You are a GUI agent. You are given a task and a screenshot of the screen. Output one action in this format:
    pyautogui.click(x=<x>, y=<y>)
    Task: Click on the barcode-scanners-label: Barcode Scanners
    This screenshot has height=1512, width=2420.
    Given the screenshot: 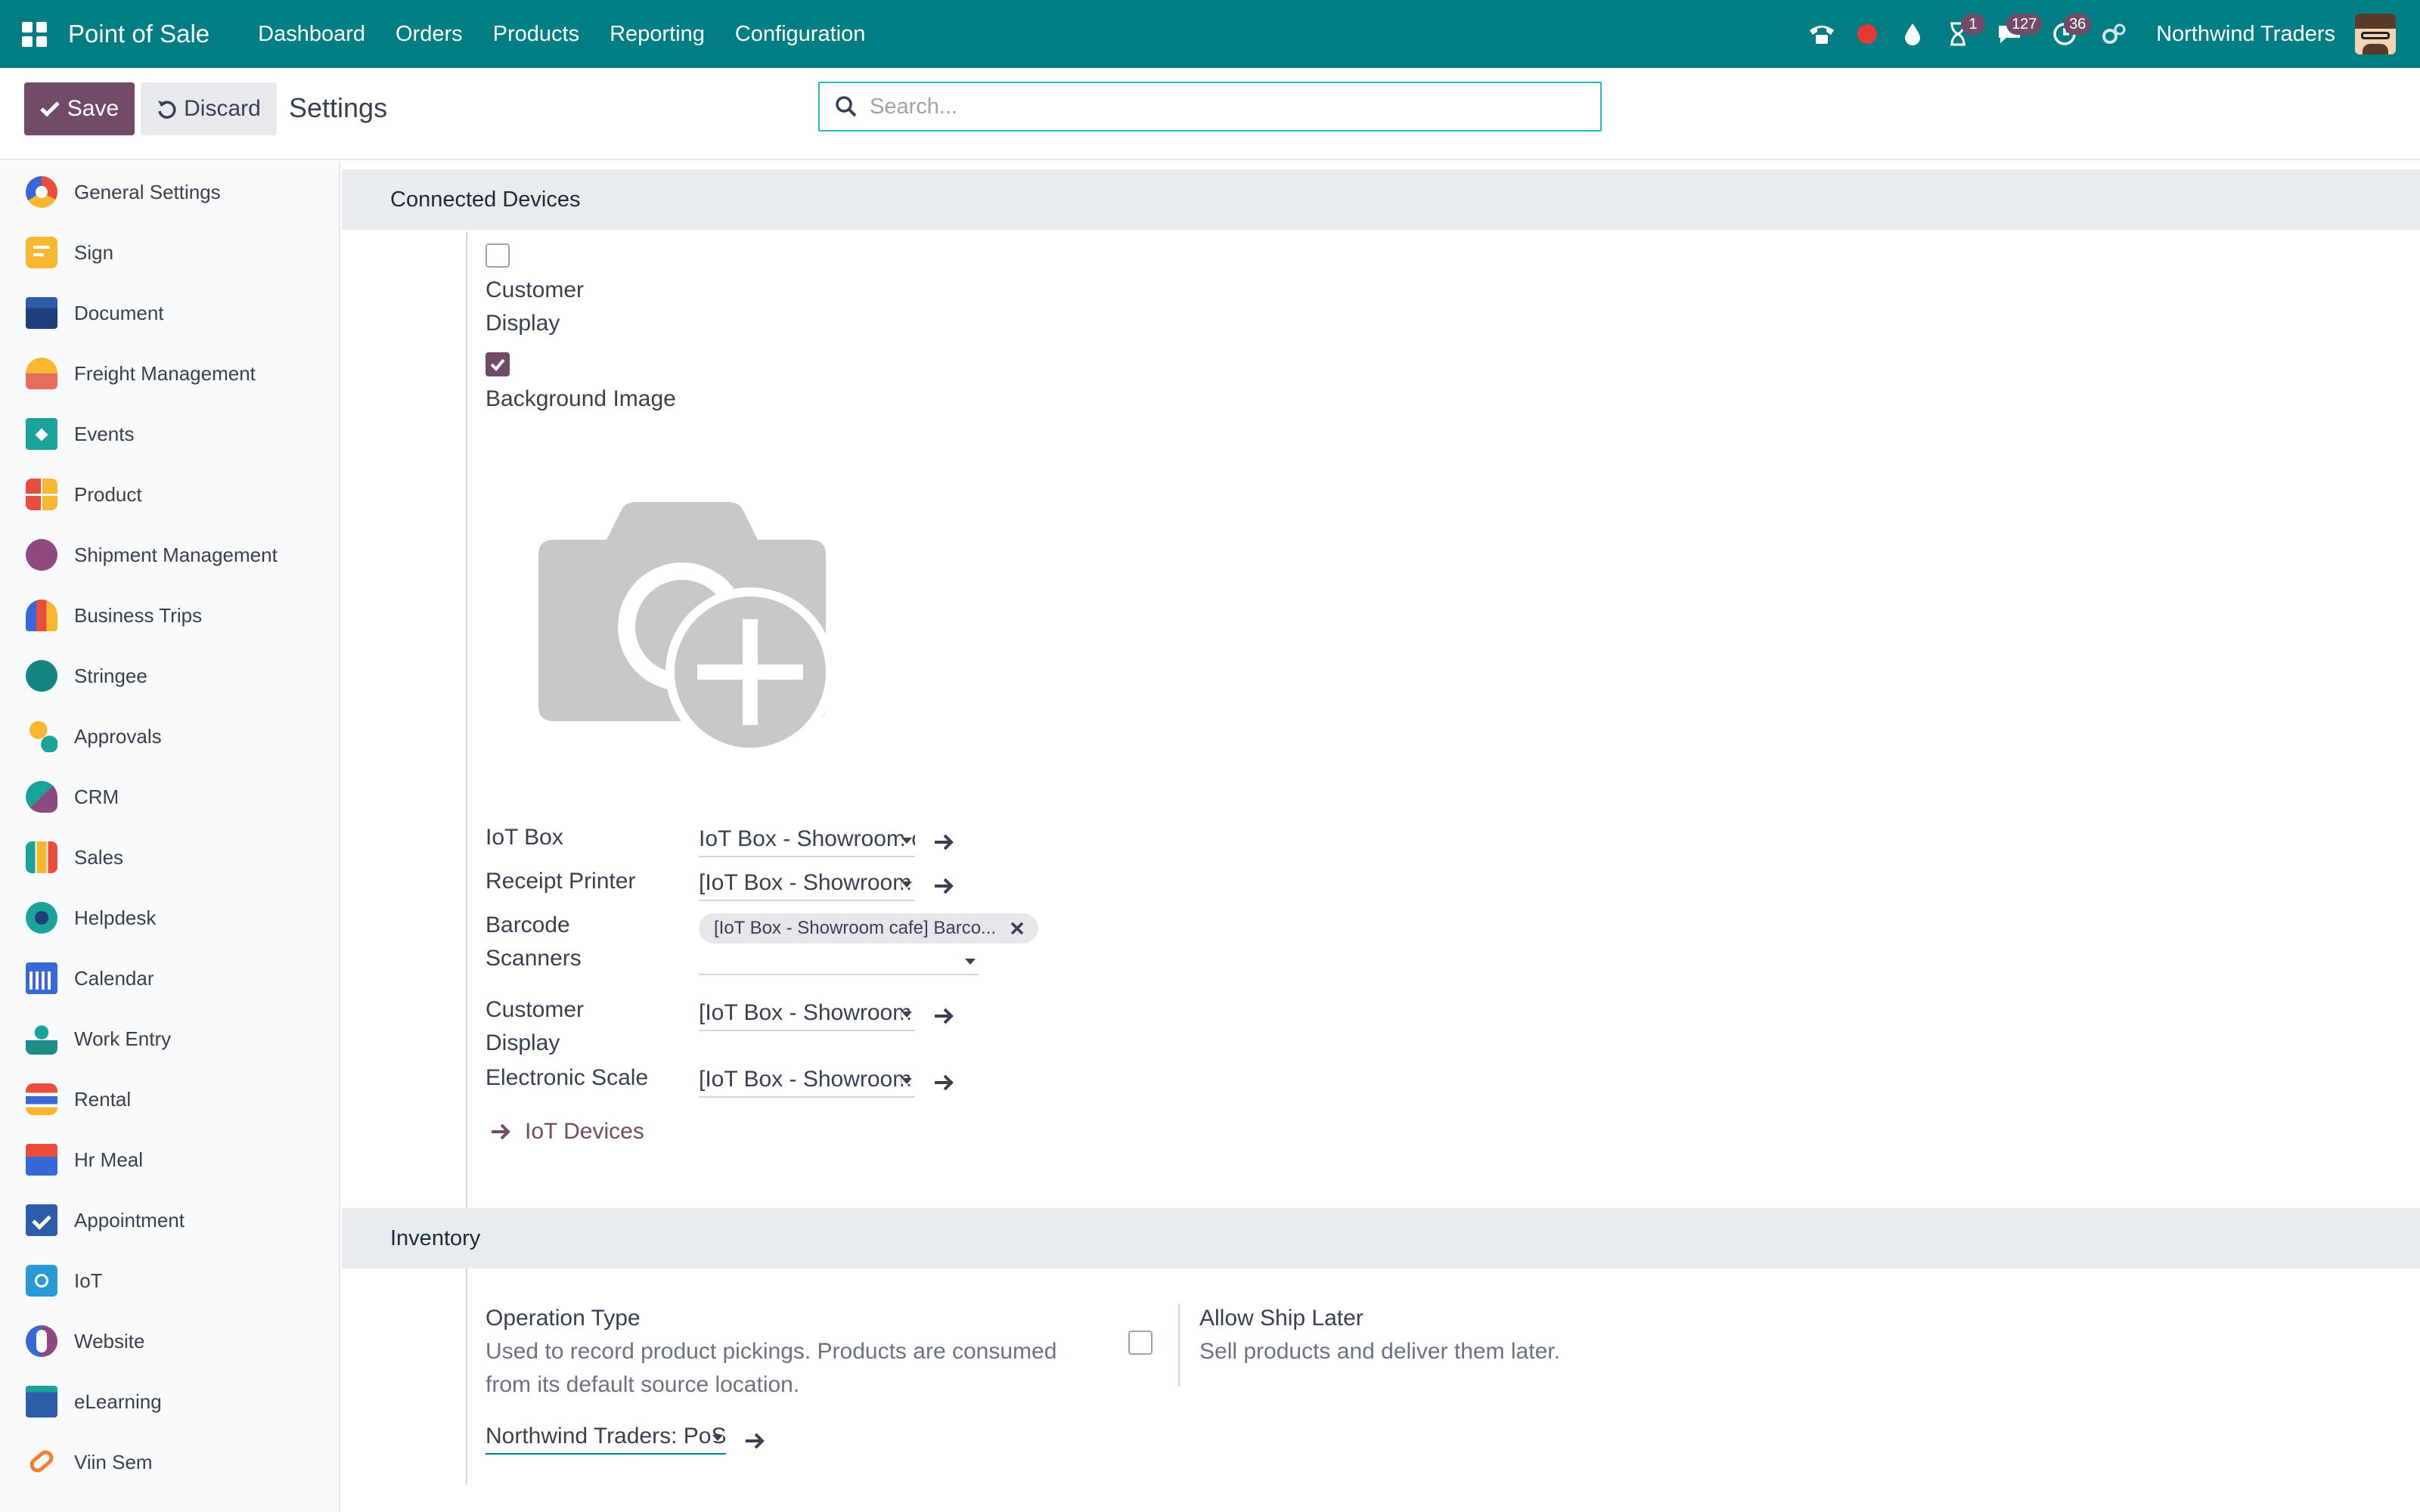 What is the action you would take?
    pyautogui.click(x=534, y=942)
    